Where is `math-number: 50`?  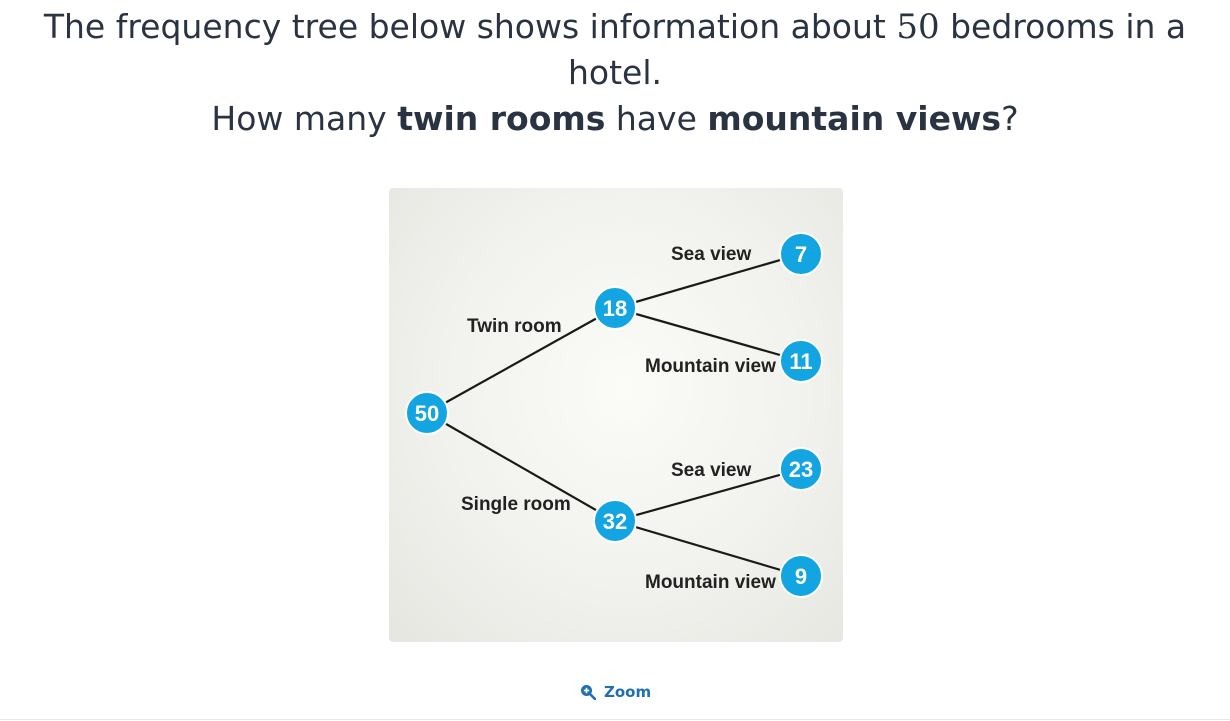
math-number: 50 is located at coordinates (918, 27).